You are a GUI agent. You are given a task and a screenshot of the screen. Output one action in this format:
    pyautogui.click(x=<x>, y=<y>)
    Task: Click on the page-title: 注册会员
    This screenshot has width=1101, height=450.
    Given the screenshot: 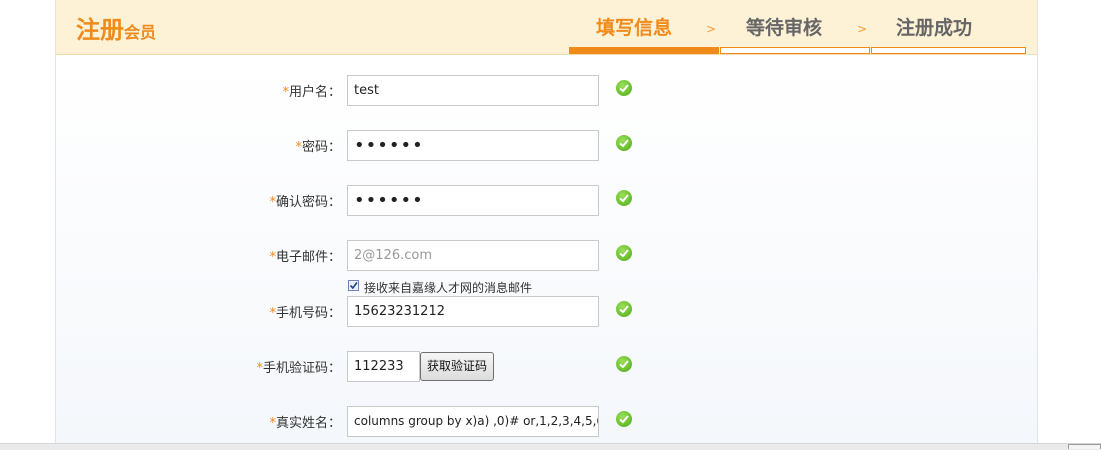 What is the action you would take?
    pyautogui.click(x=116, y=27)
    